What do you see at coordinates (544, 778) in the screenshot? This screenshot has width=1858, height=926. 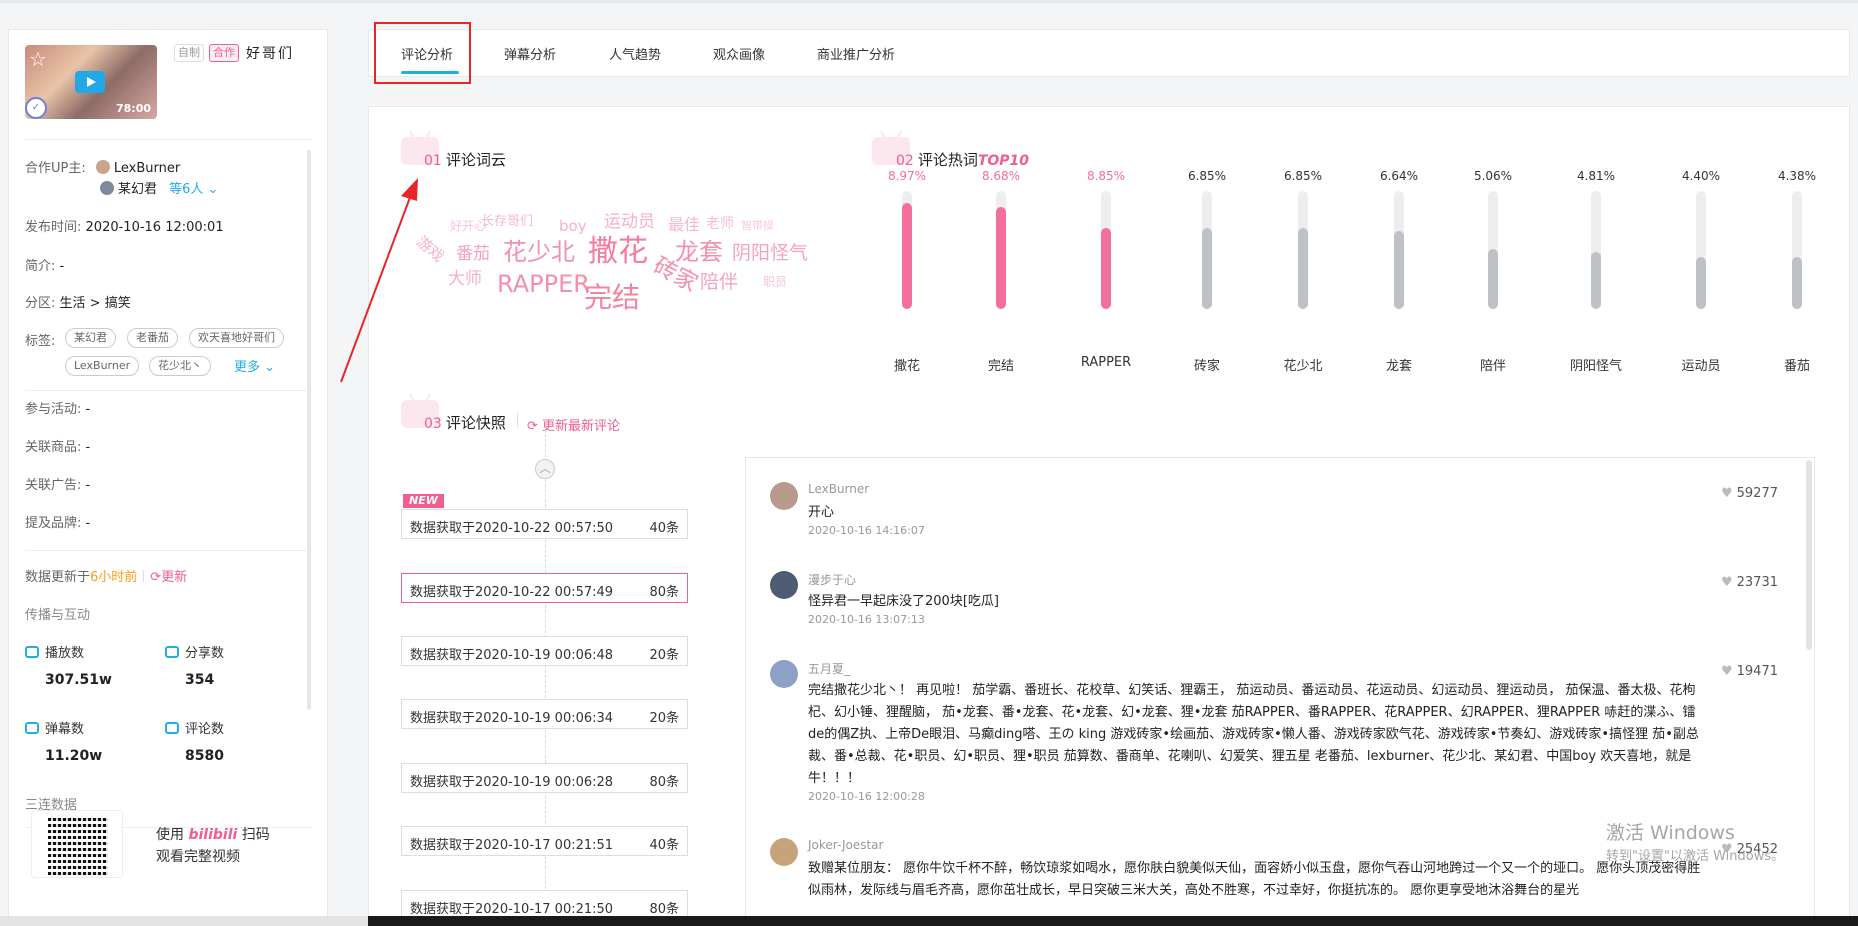 I see `snapshot-item: 数据获取于2020-10-19 00:06:28 80条` at bounding box center [544, 778].